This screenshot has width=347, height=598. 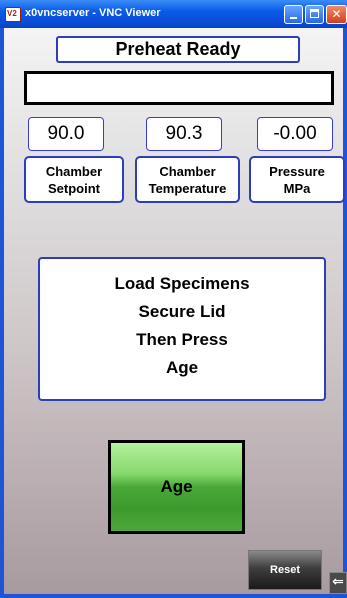 I want to click on chamber-setpoint-label: Chamber Setpoint, so click(x=74, y=179).